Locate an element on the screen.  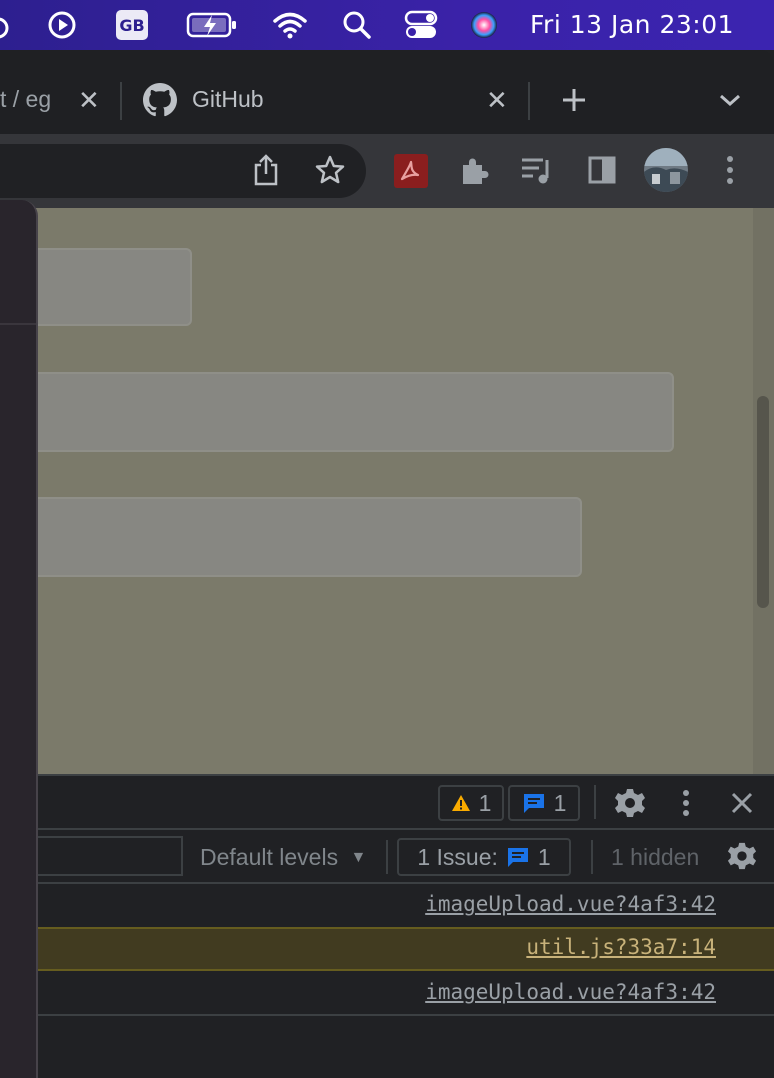
issues-button: 1 Issue: 1 is located at coordinates (484, 857).